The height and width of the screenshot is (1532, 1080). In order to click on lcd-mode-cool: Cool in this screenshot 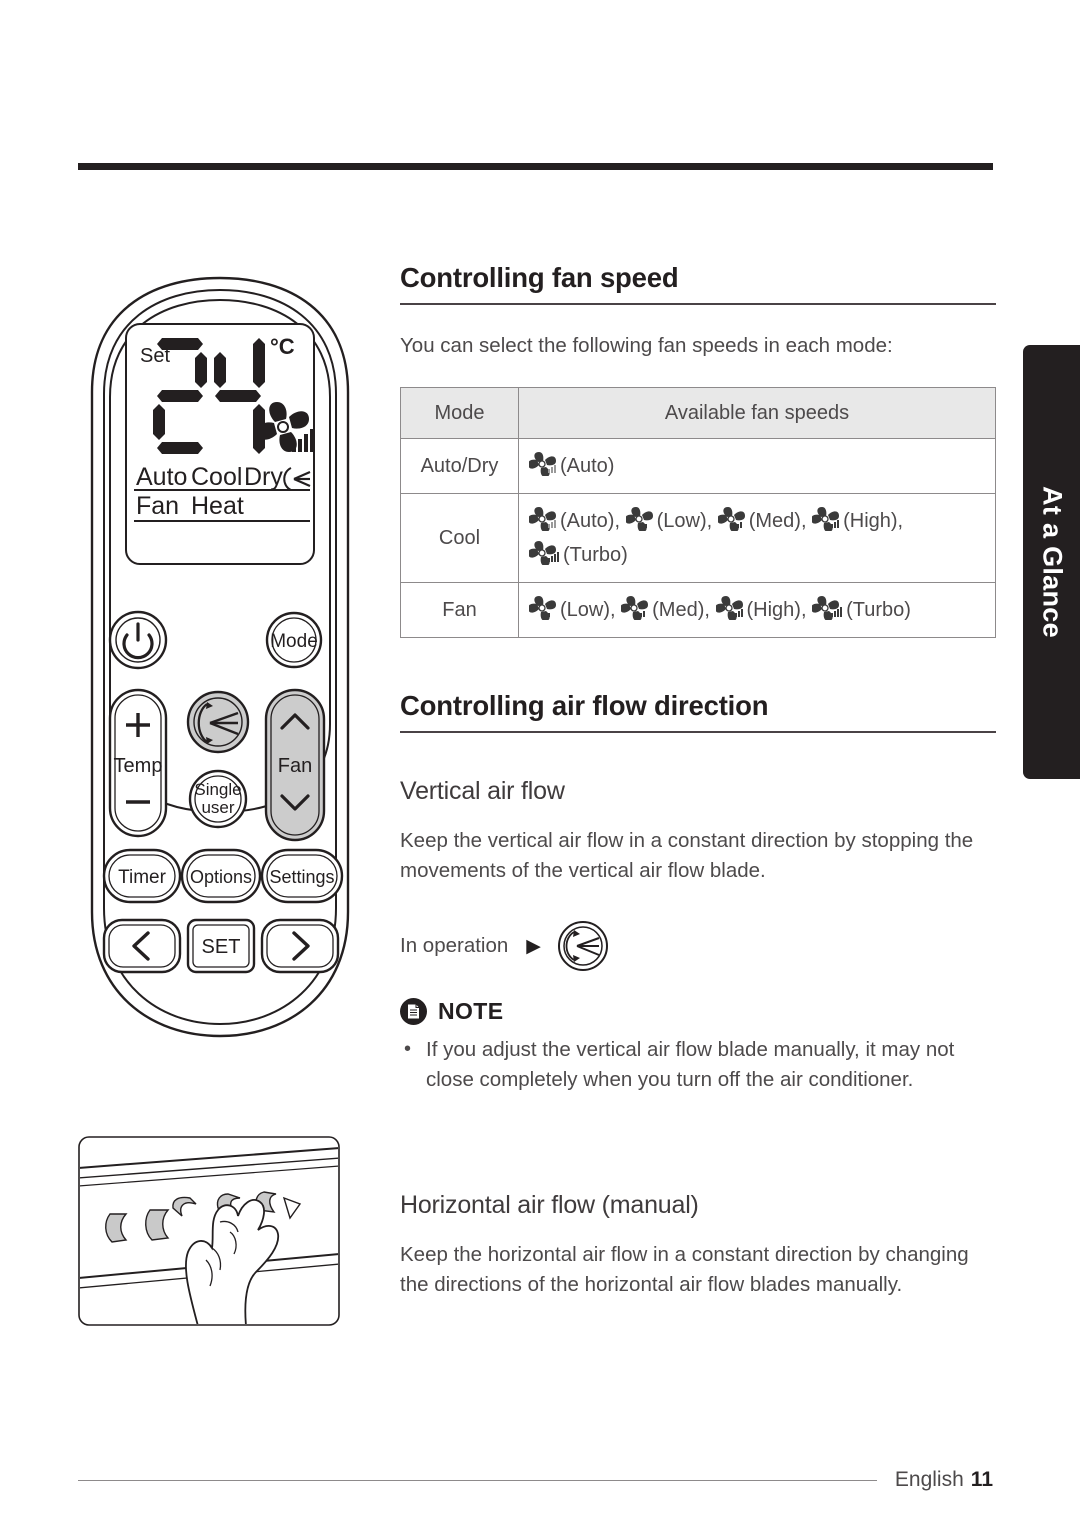, I will do `click(216, 477)`.